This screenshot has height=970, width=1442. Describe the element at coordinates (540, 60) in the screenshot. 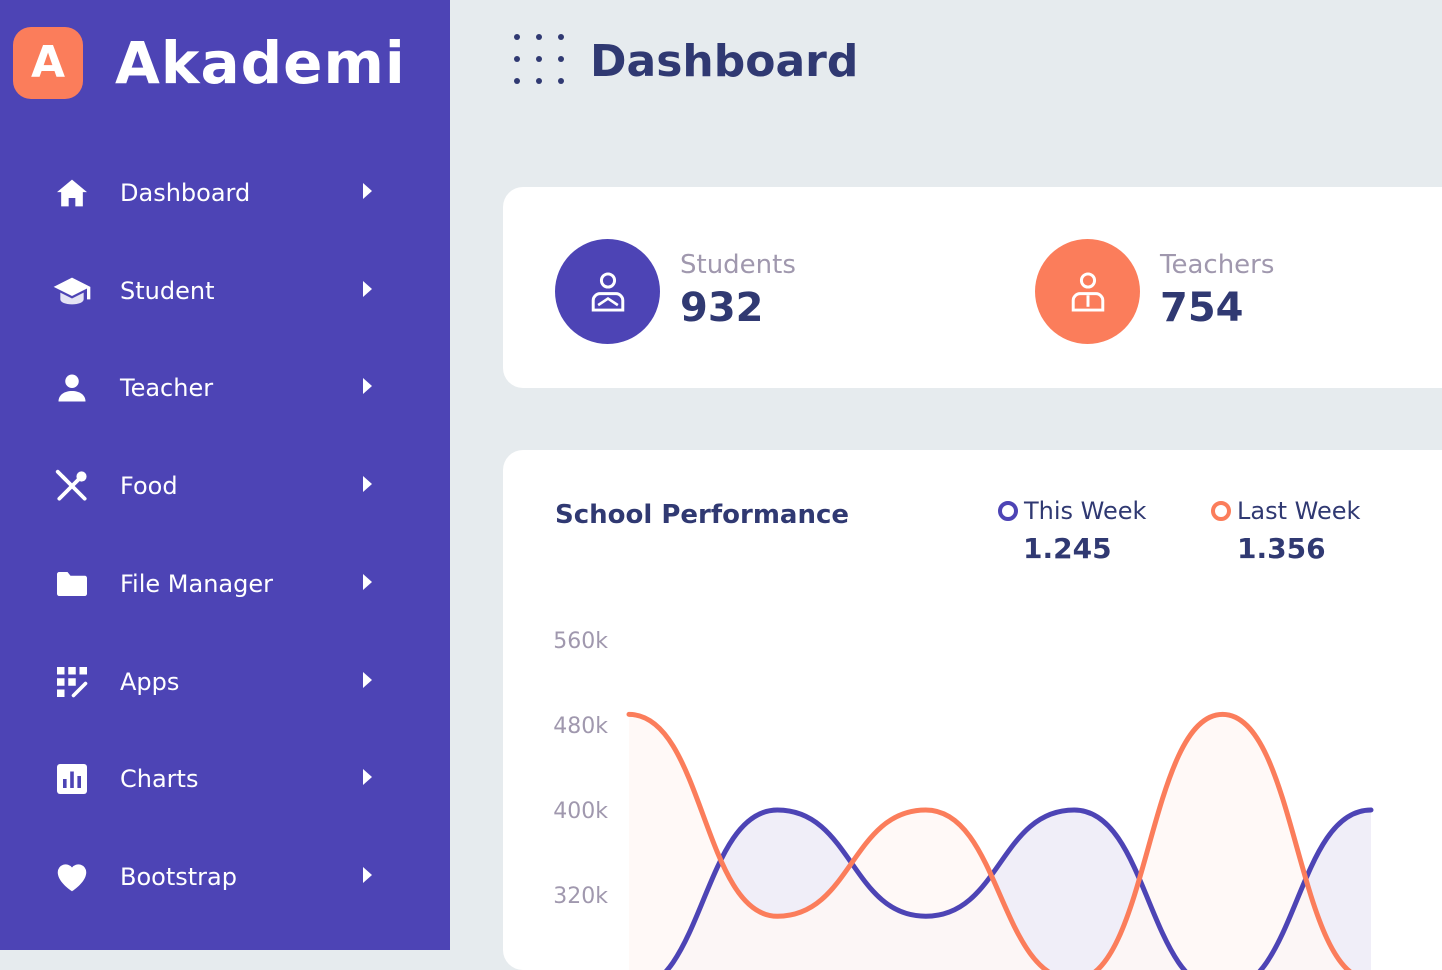

I see `dots-grid-icon` at that location.